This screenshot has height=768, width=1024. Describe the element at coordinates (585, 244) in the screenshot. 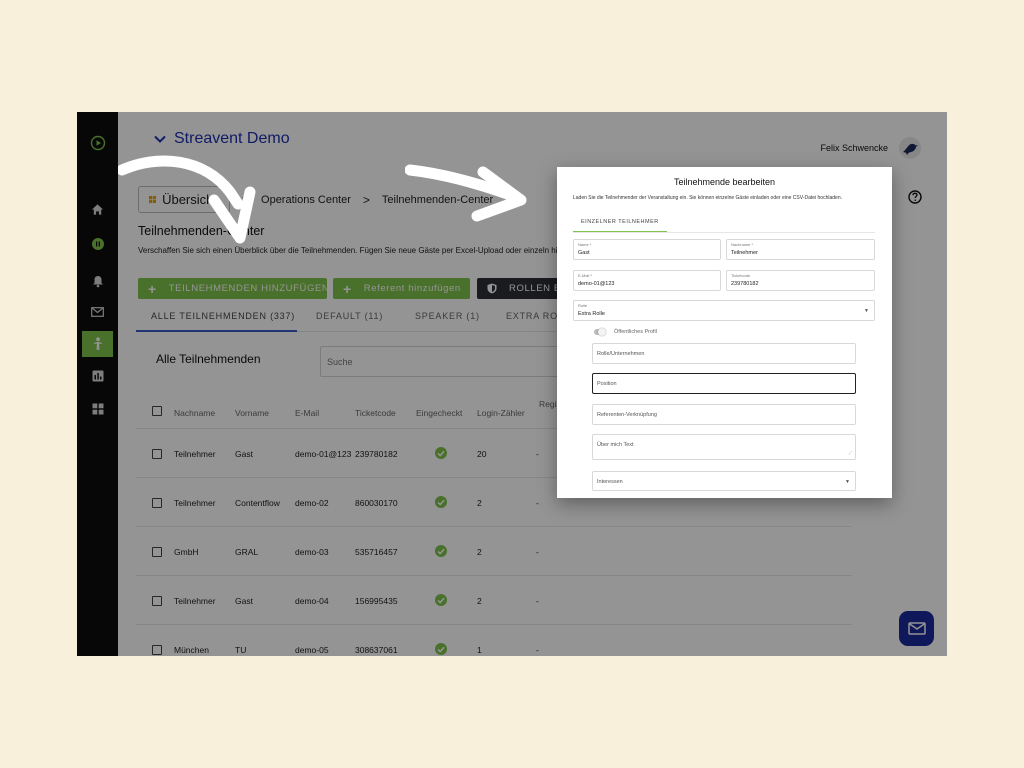

I see `name-label: Name *` at that location.